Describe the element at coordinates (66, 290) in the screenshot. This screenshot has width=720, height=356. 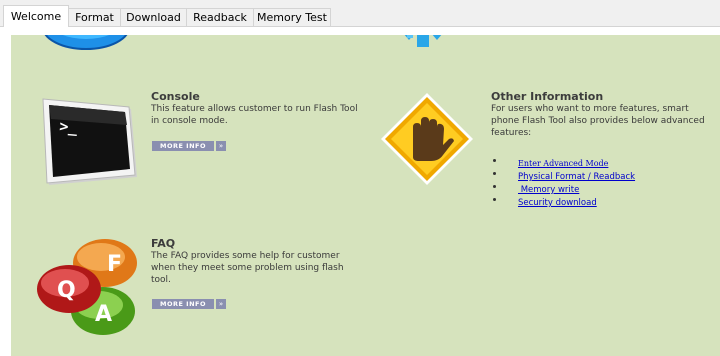
I see `faq-letter-q: Q` at that location.